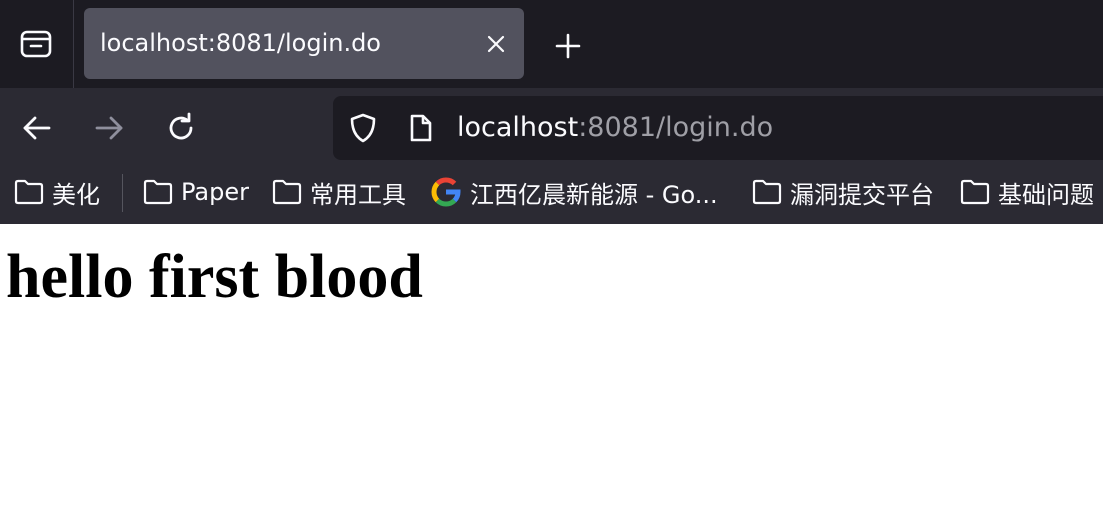 The image size is (1103, 510). I want to click on url-path: :8081/login.do, so click(676, 127).